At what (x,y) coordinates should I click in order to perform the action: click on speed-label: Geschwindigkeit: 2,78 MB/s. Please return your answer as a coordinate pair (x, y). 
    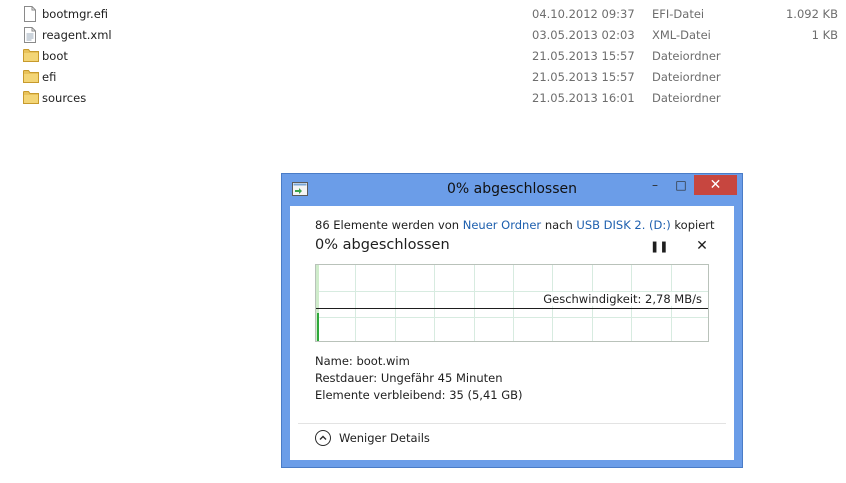
    Looking at the image, I should click on (622, 299).